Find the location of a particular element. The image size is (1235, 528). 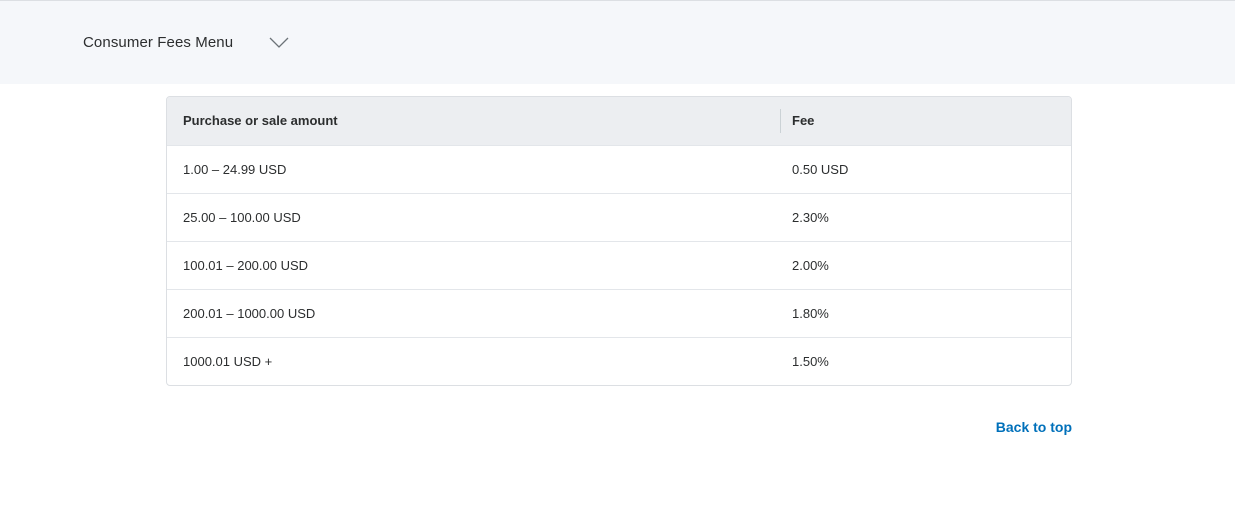

amount-cell: 200.01 – 1000.00 USD is located at coordinates (249, 313).